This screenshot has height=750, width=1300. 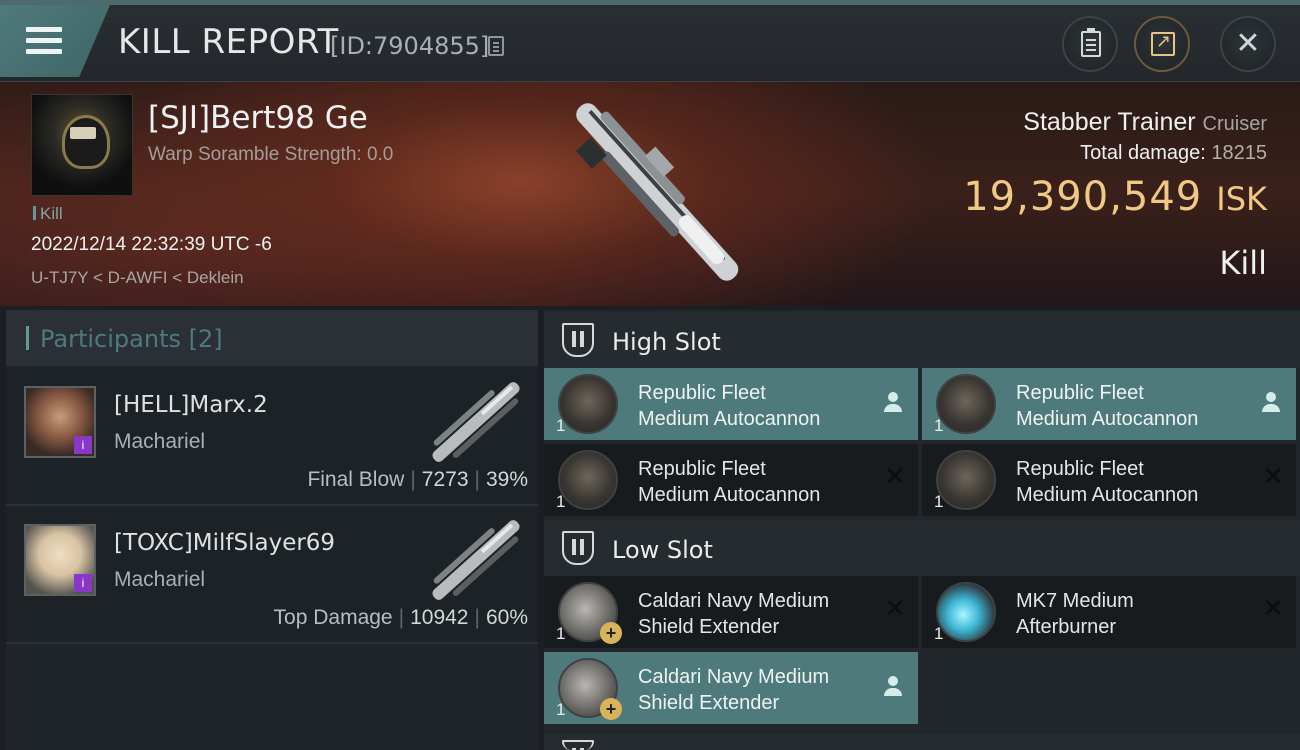 What do you see at coordinates (1066, 627) in the screenshot?
I see `module-name-line2: Afterburner` at bounding box center [1066, 627].